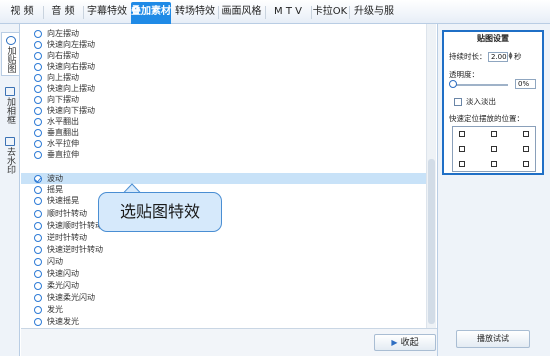  I want to click on effect-label: 向下摆动, so click(63, 99).